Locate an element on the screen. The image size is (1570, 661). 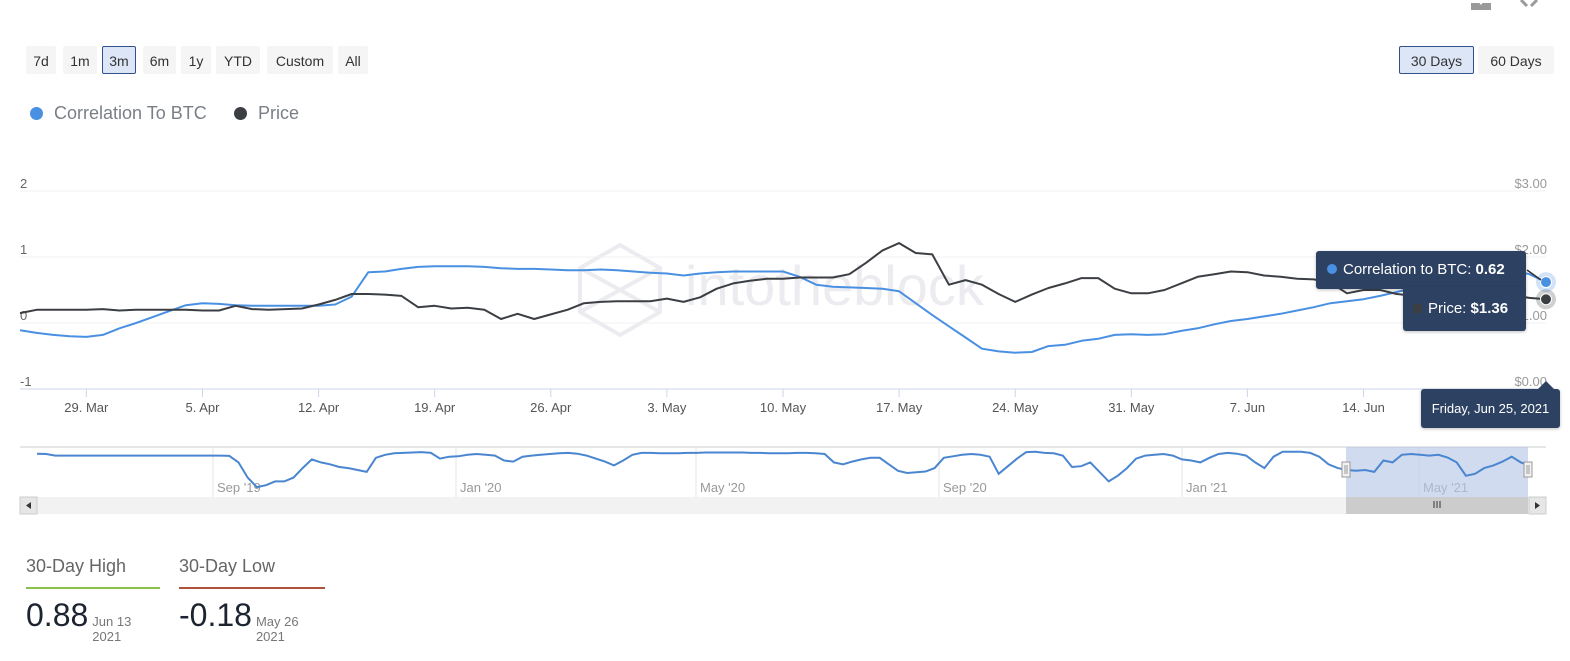
navigator-handle-left is located at coordinates (1346, 469).